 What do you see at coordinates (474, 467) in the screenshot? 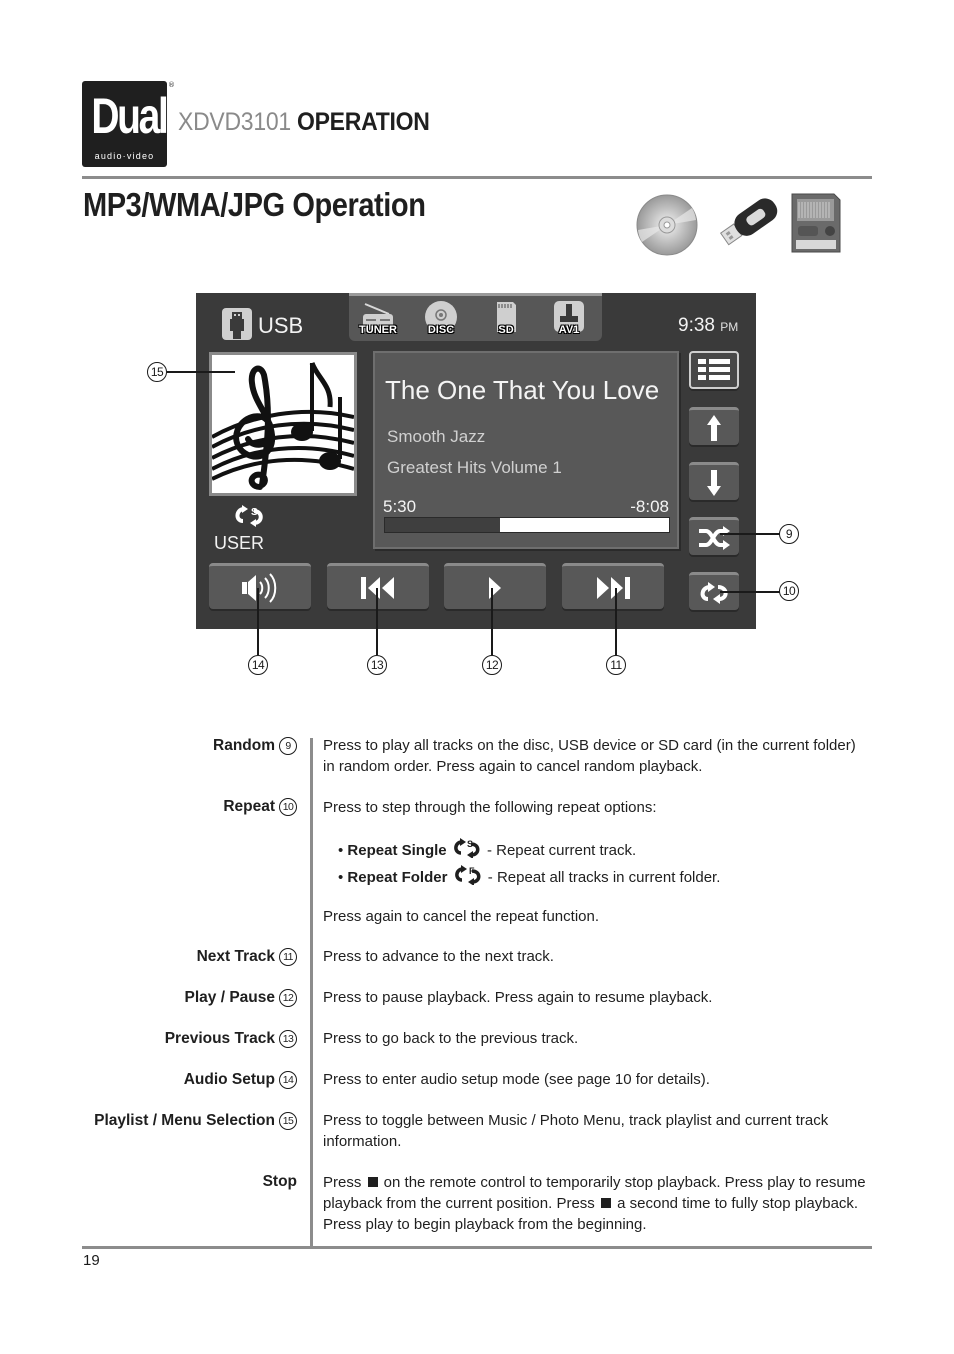
I see `track-album: Greatest Hits Volume 1` at bounding box center [474, 467].